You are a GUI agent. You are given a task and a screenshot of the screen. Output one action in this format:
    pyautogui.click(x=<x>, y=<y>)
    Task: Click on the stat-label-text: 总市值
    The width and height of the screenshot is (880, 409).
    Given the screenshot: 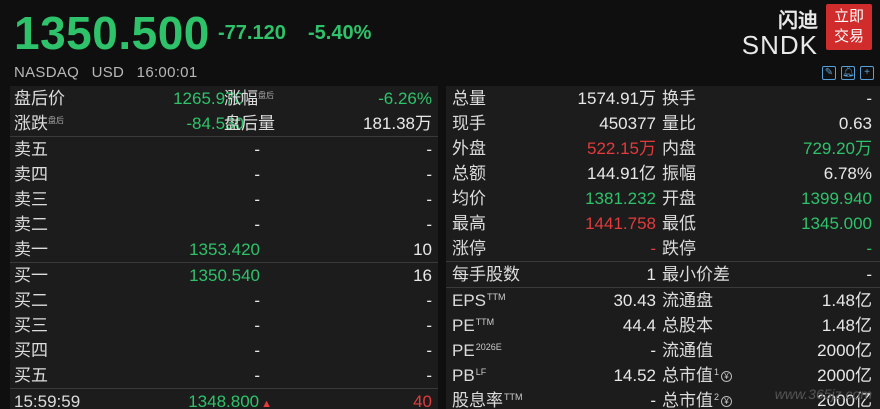 What is the action you would take?
    pyautogui.click(x=687, y=400)
    